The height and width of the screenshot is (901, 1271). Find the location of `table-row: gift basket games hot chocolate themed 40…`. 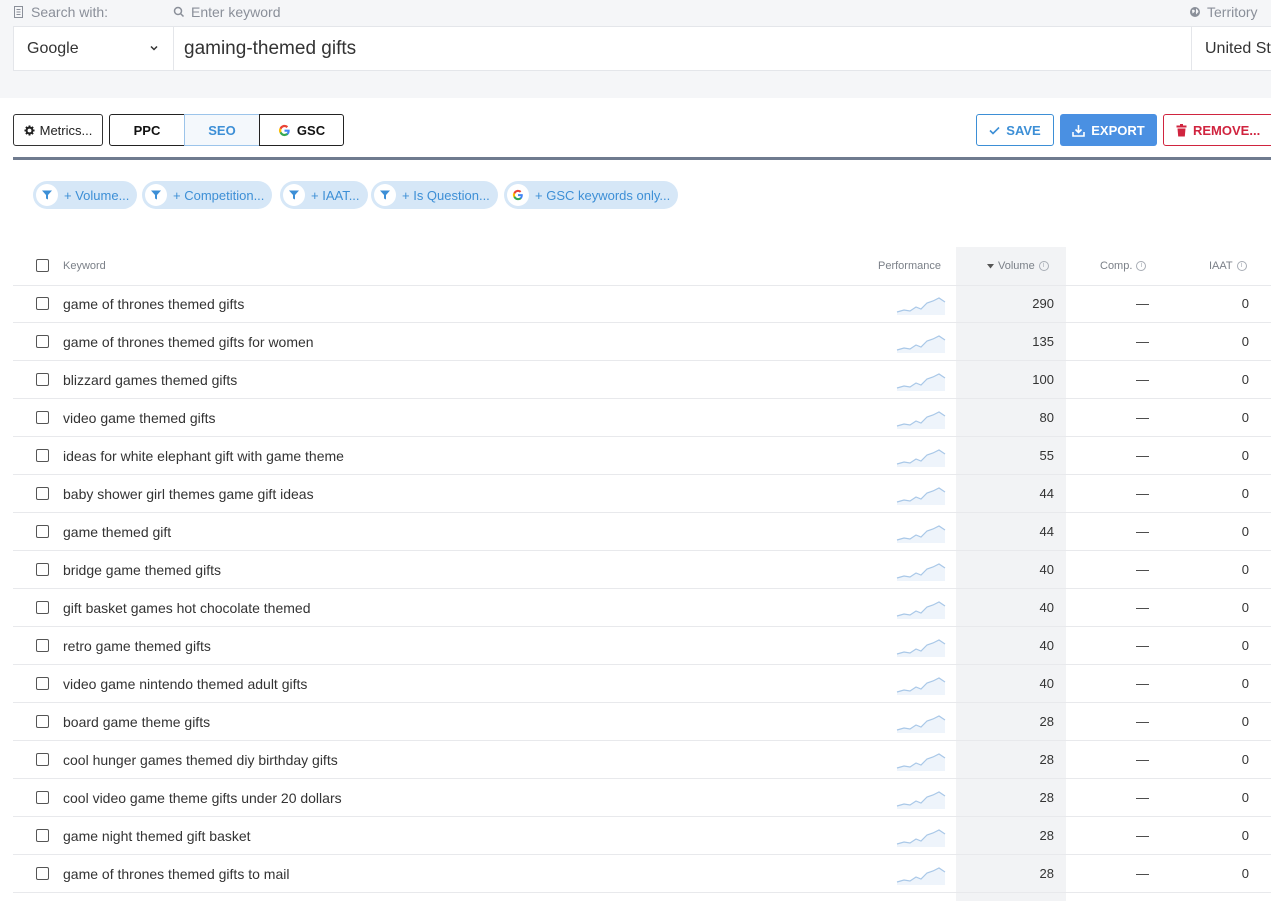

table-row: gift basket games hot chocolate themed 40… is located at coordinates (642, 608).